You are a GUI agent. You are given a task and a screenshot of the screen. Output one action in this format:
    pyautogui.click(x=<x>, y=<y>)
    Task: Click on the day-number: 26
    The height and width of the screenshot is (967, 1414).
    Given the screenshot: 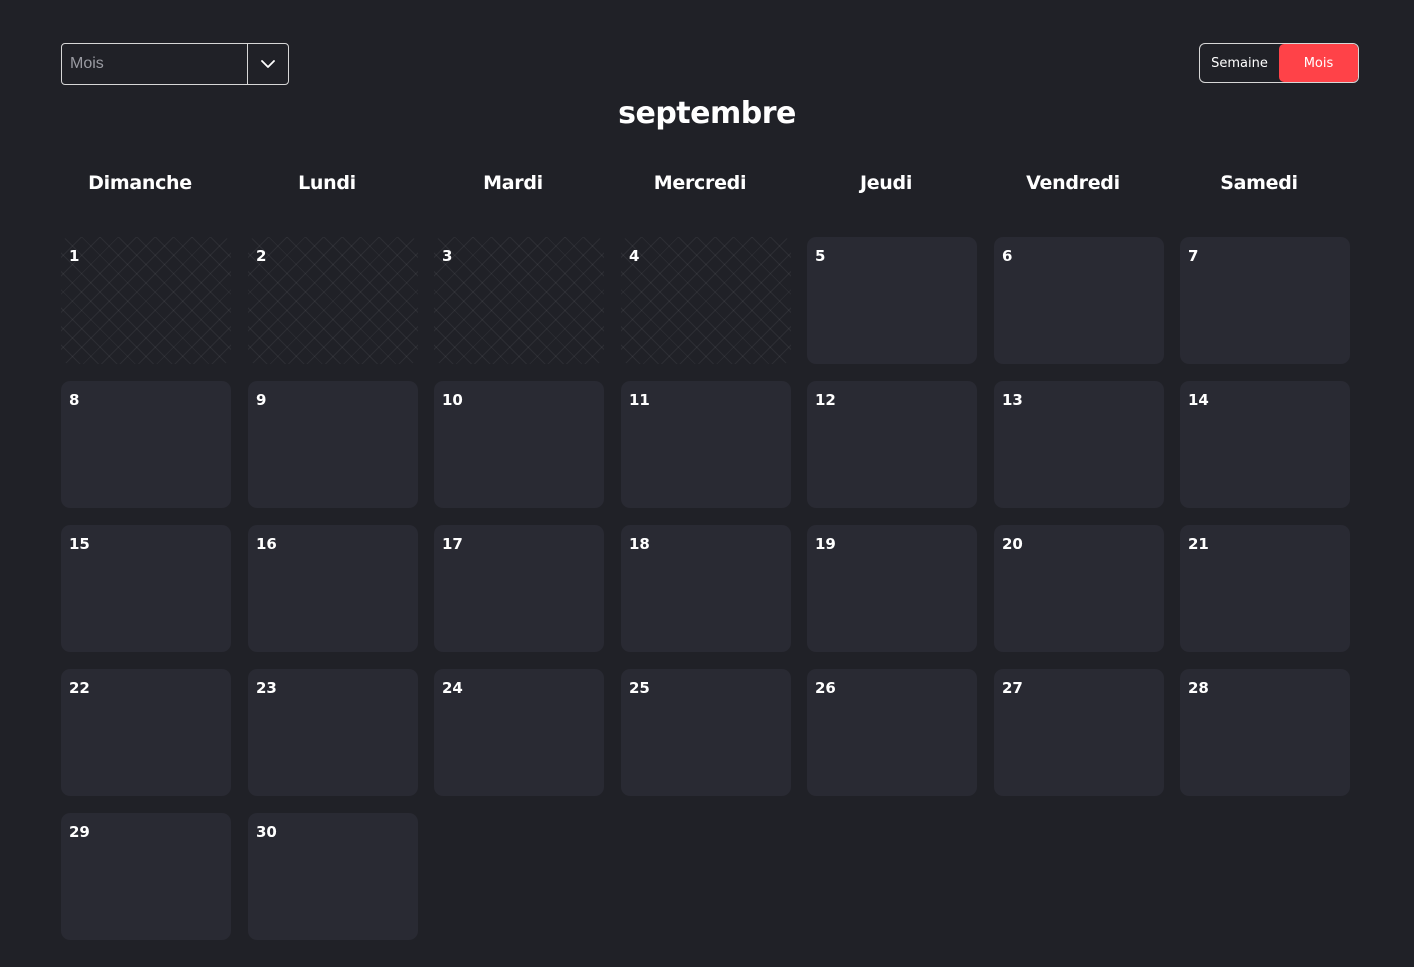 What is the action you would take?
    pyautogui.click(x=825, y=688)
    